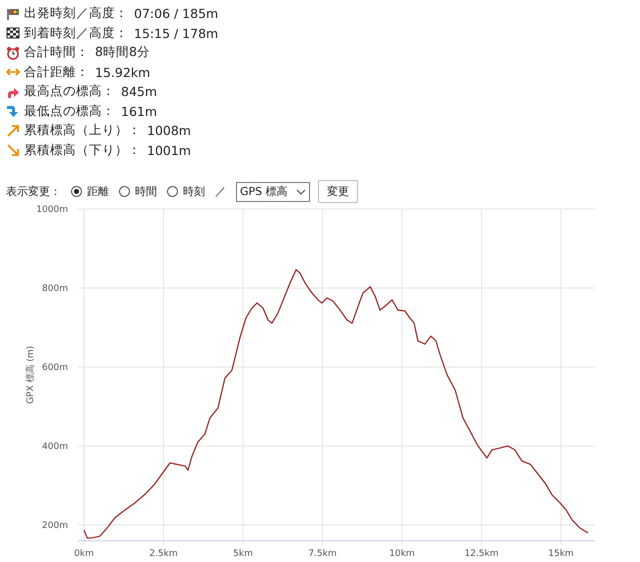 This screenshot has width=640, height=562. I want to click on stat-value: 15:15 / 178m, so click(176, 33).